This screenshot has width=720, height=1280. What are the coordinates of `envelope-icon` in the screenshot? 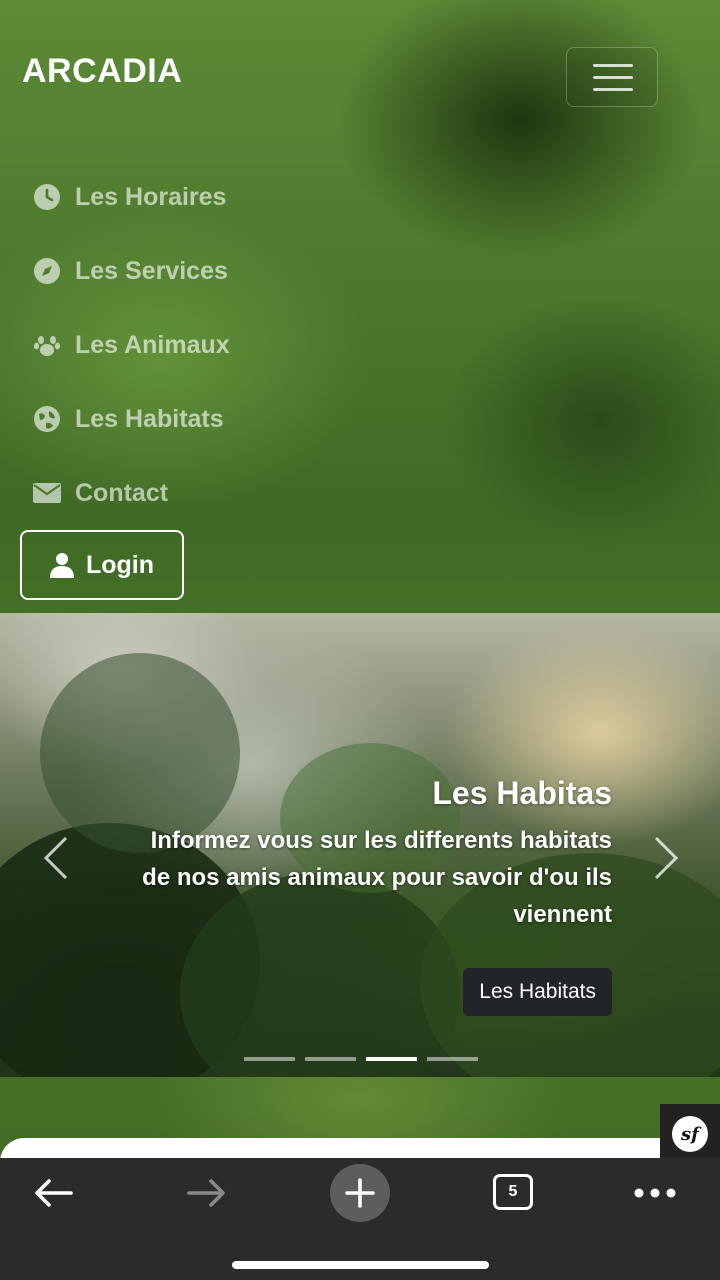 It's located at (47, 493).